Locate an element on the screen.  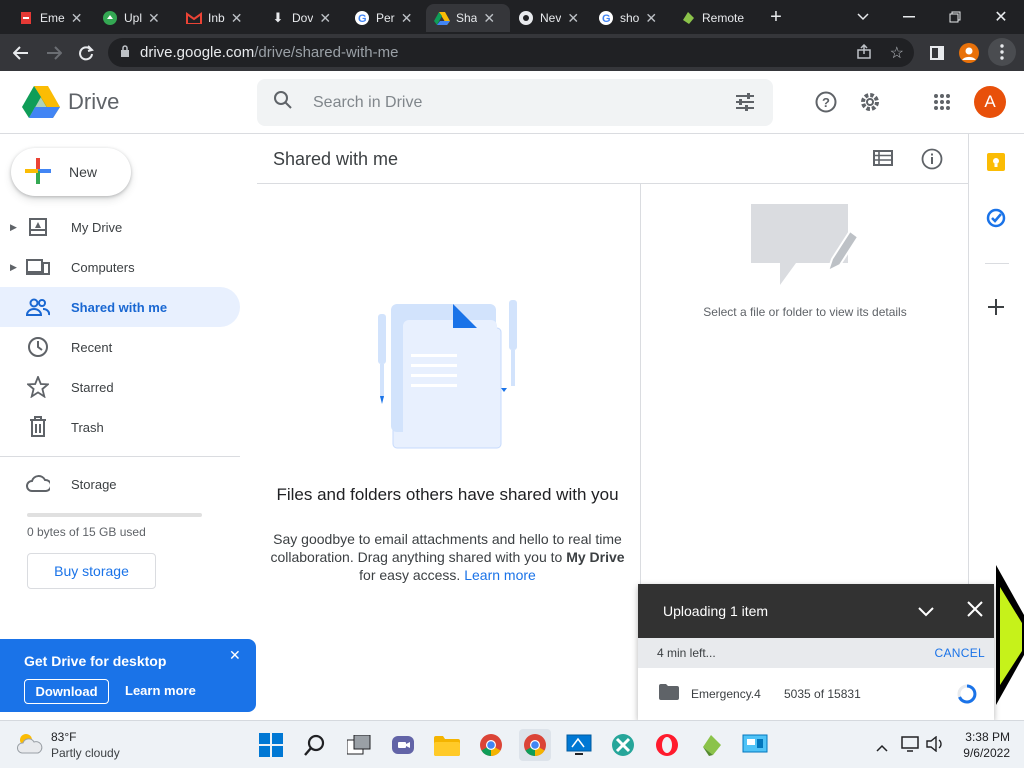
back-button is located at coordinates (21, 53).